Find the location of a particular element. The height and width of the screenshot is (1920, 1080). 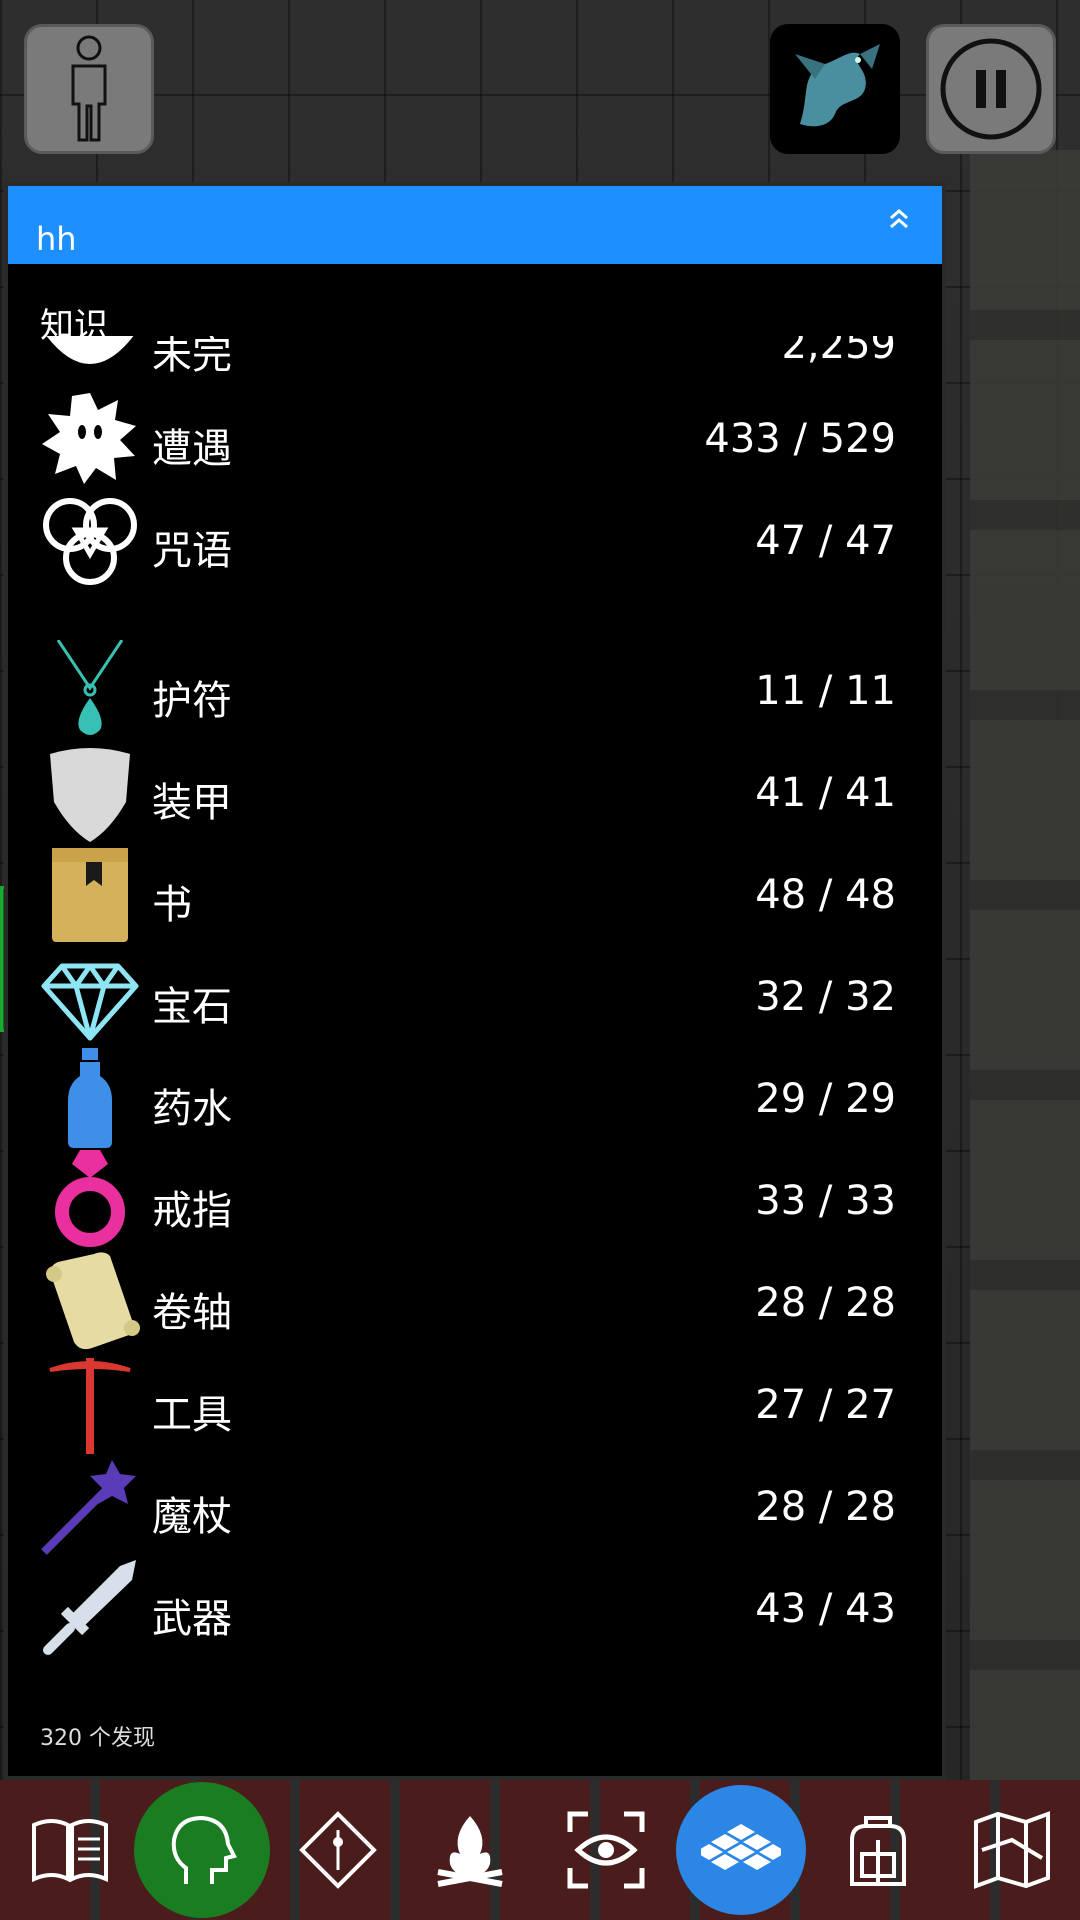

list-item: 遭遇 433 / 529 is located at coordinates (475, 438).